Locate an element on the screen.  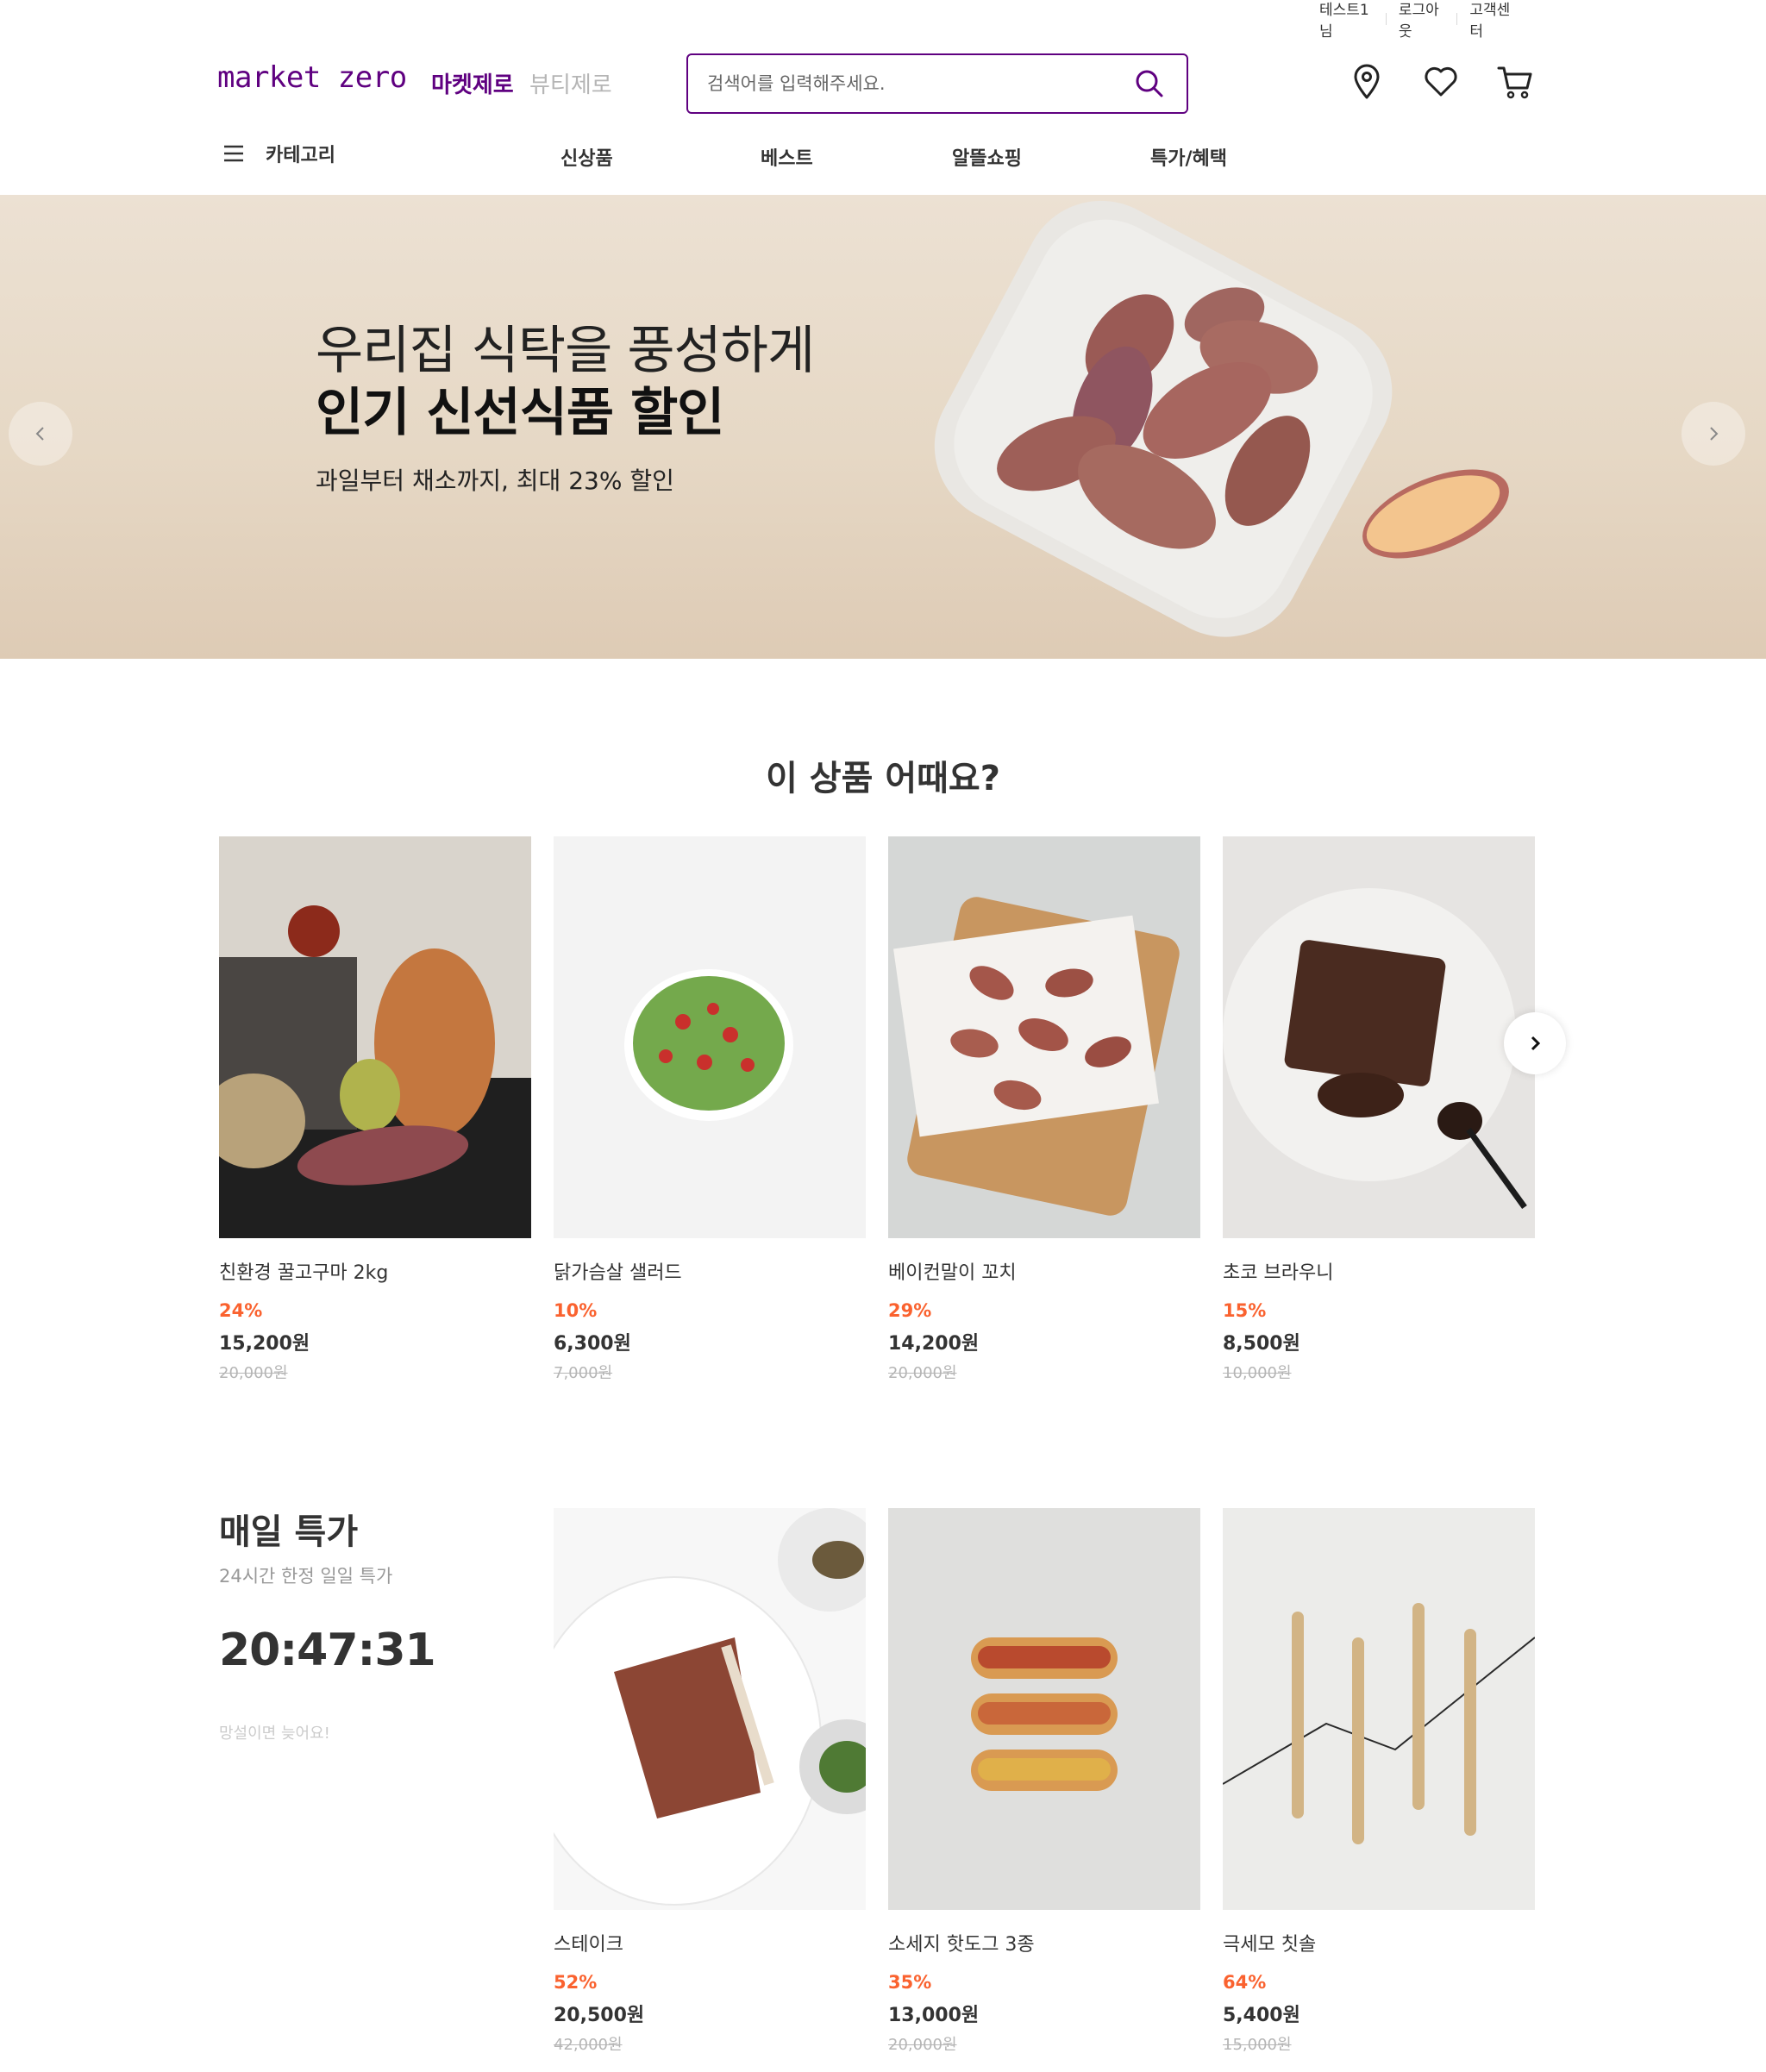
location-button is located at coordinates (1367, 82).